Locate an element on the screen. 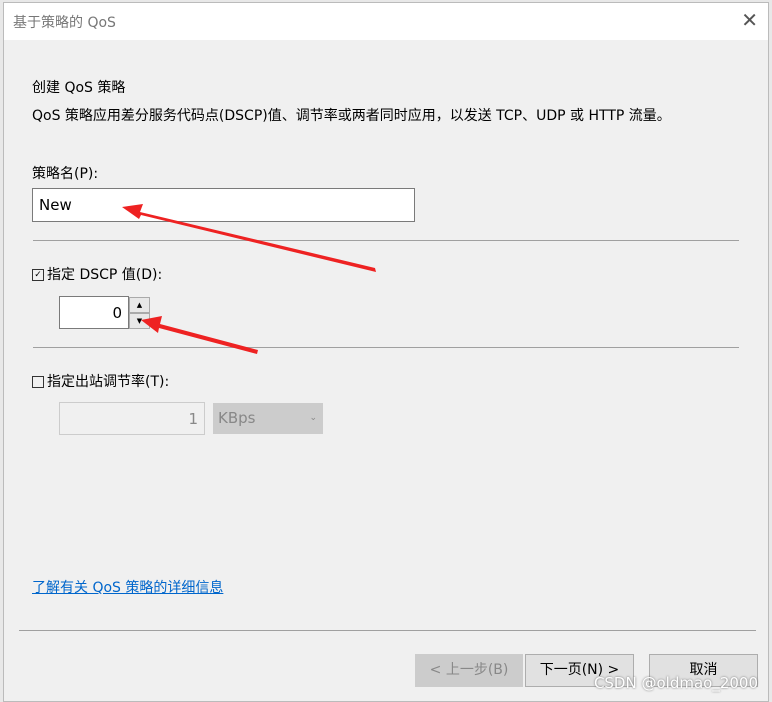 This screenshot has height=702, width=772. arrow-to-policy-name is located at coordinates (249, 238).